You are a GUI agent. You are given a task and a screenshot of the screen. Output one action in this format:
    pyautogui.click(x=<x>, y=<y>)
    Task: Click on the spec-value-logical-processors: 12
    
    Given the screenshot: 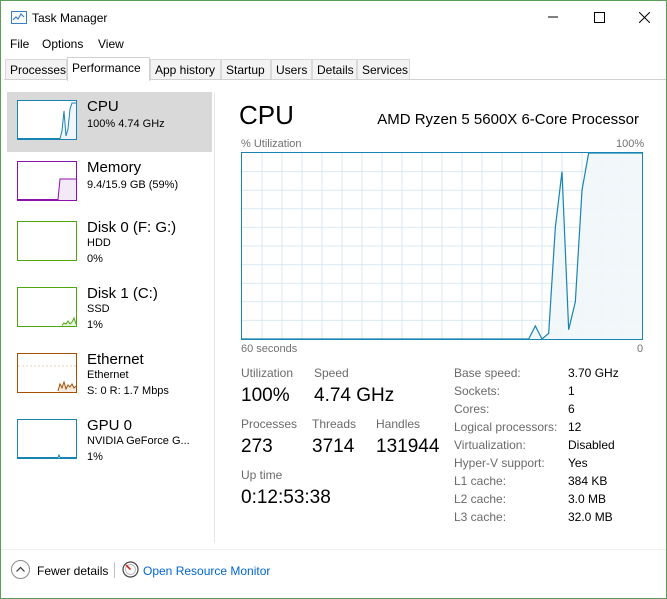 What is the action you would take?
    pyautogui.click(x=575, y=427)
    